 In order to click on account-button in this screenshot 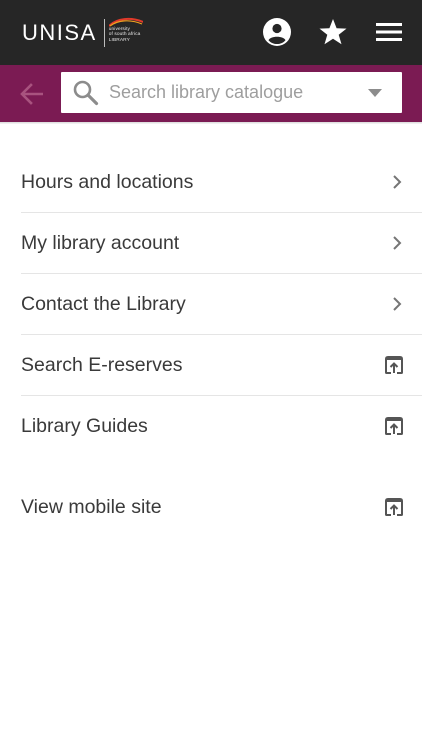, I will do `click(277, 32)`.